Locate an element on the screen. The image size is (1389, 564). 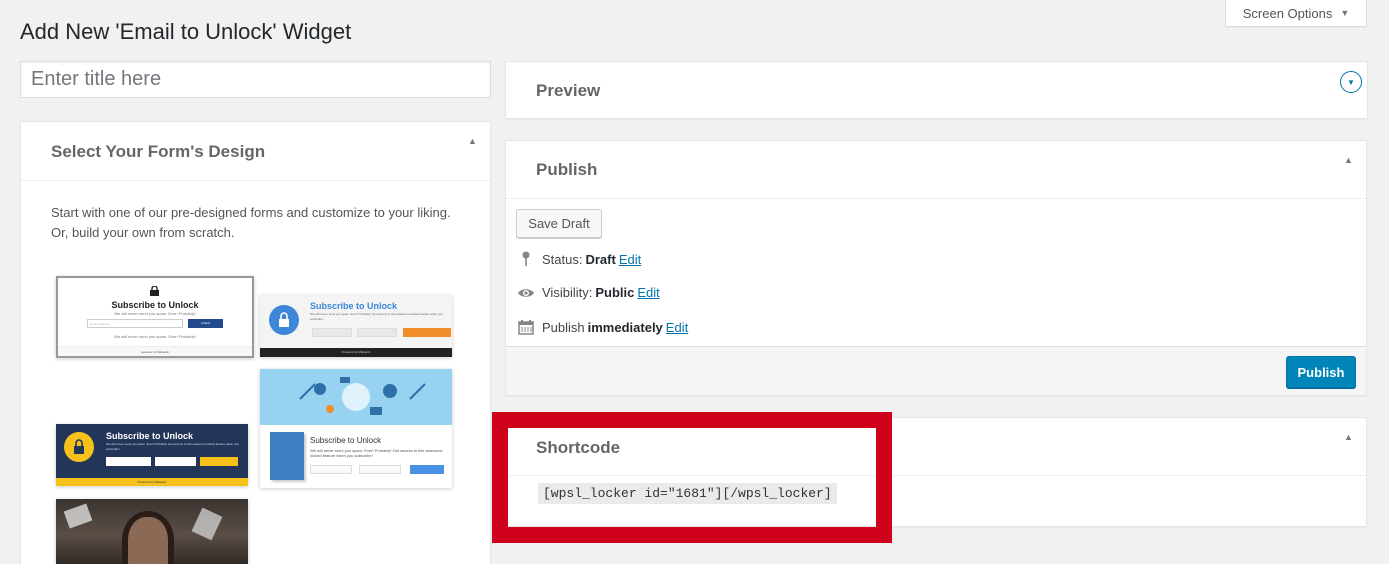
publish-button: Publish is located at coordinates (1321, 372).